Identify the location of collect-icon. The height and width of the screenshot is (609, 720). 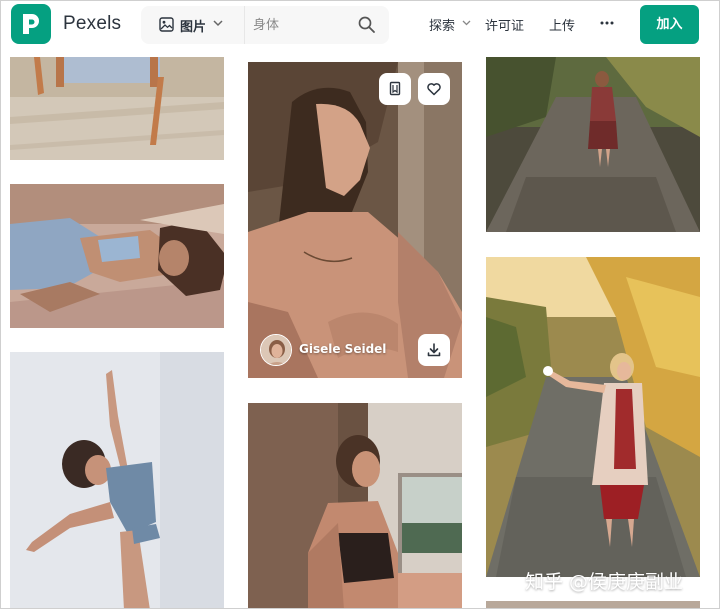
(395, 88).